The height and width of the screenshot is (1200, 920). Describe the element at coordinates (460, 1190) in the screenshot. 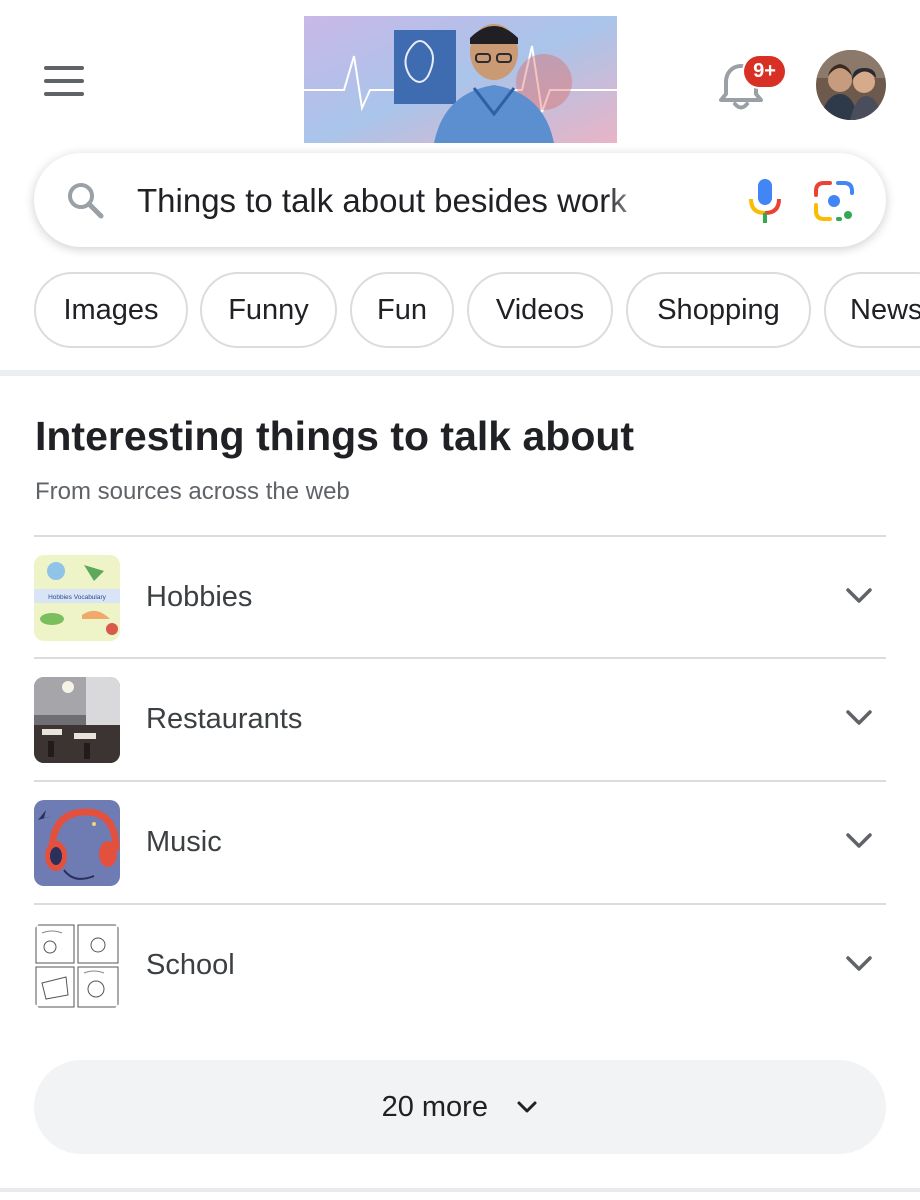

I see `bottom-divider` at that location.